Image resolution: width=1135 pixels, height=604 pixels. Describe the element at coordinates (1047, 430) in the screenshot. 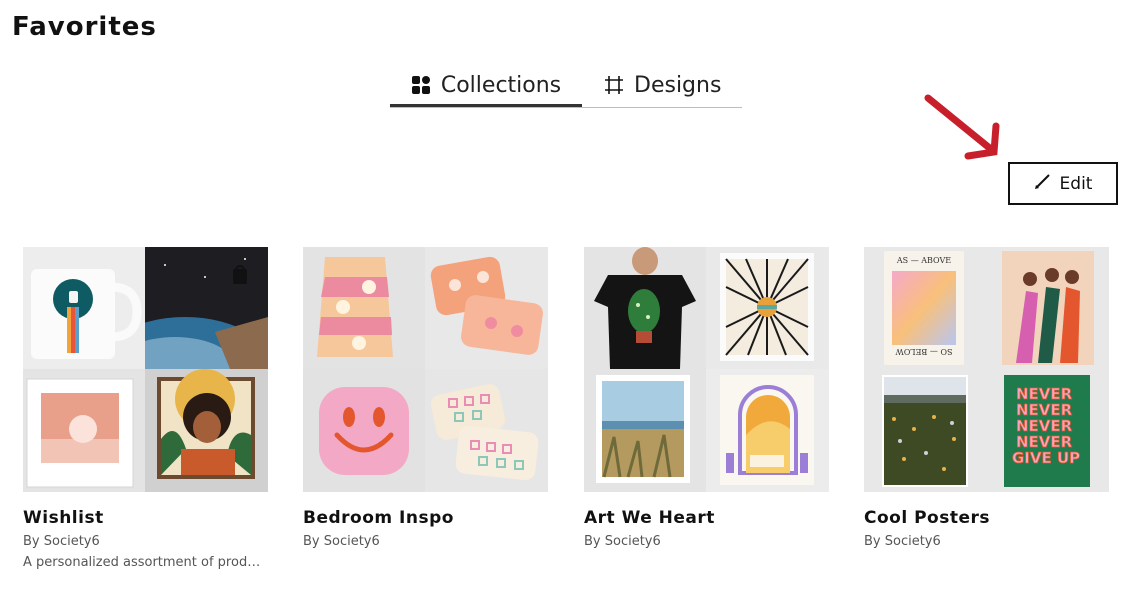

I see `product-image: NEVER NEVER NEVER NEVER GIVE UP` at that location.